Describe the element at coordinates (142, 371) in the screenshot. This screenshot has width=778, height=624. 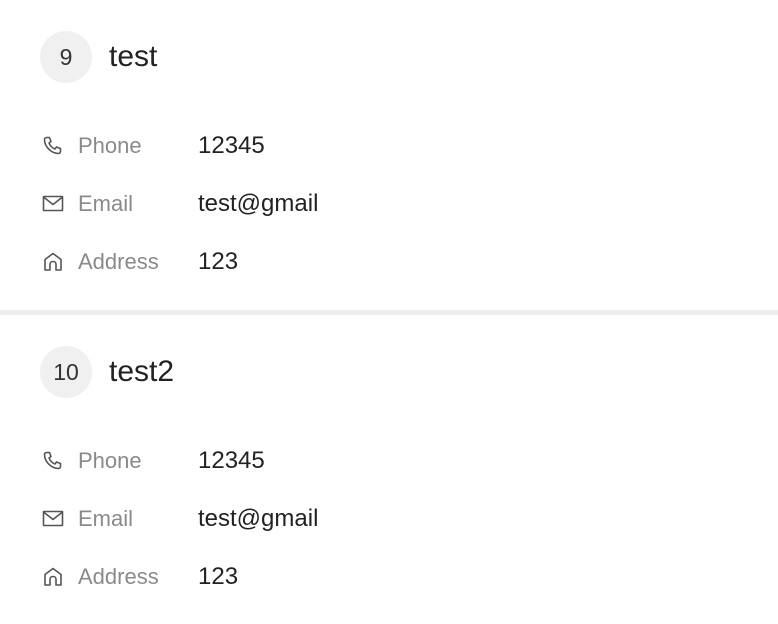
I see `contact-name: test2` at that location.